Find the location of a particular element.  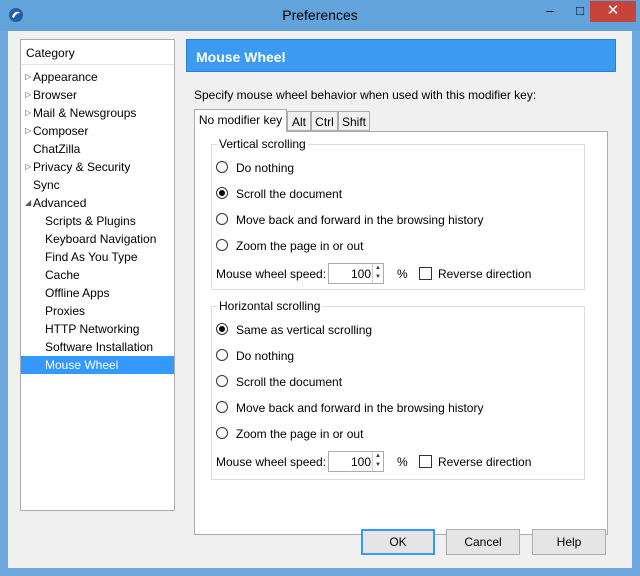

sidebar-item-label: Mail & Newsgroups is located at coordinates (85, 113).